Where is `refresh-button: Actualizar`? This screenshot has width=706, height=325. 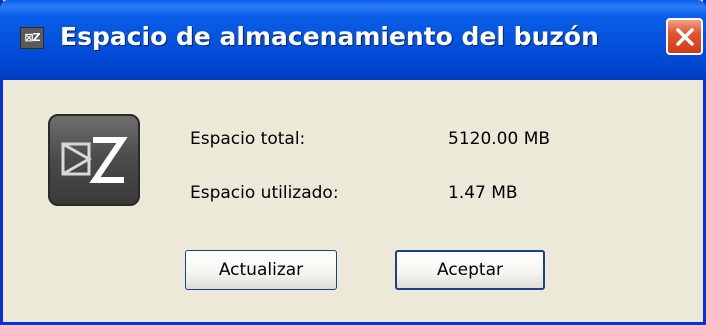 refresh-button: Actualizar is located at coordinates (261, 270).